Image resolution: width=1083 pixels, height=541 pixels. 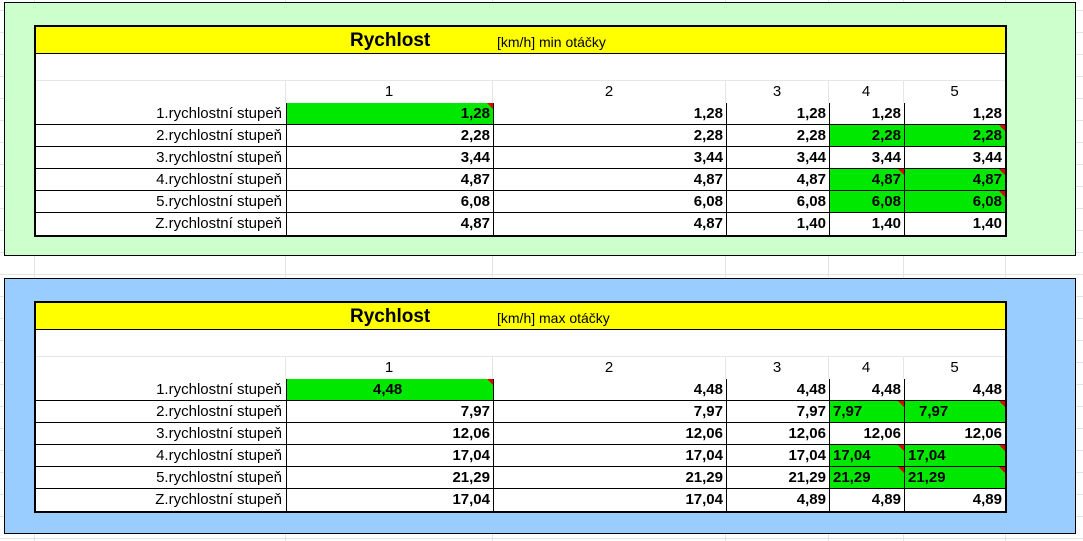 What do you see at coordinates (520, 40) in the screenshot?
I see `table-title-bar: Rychlost [km/h] min otáčky` at bounding box center [520, 40].